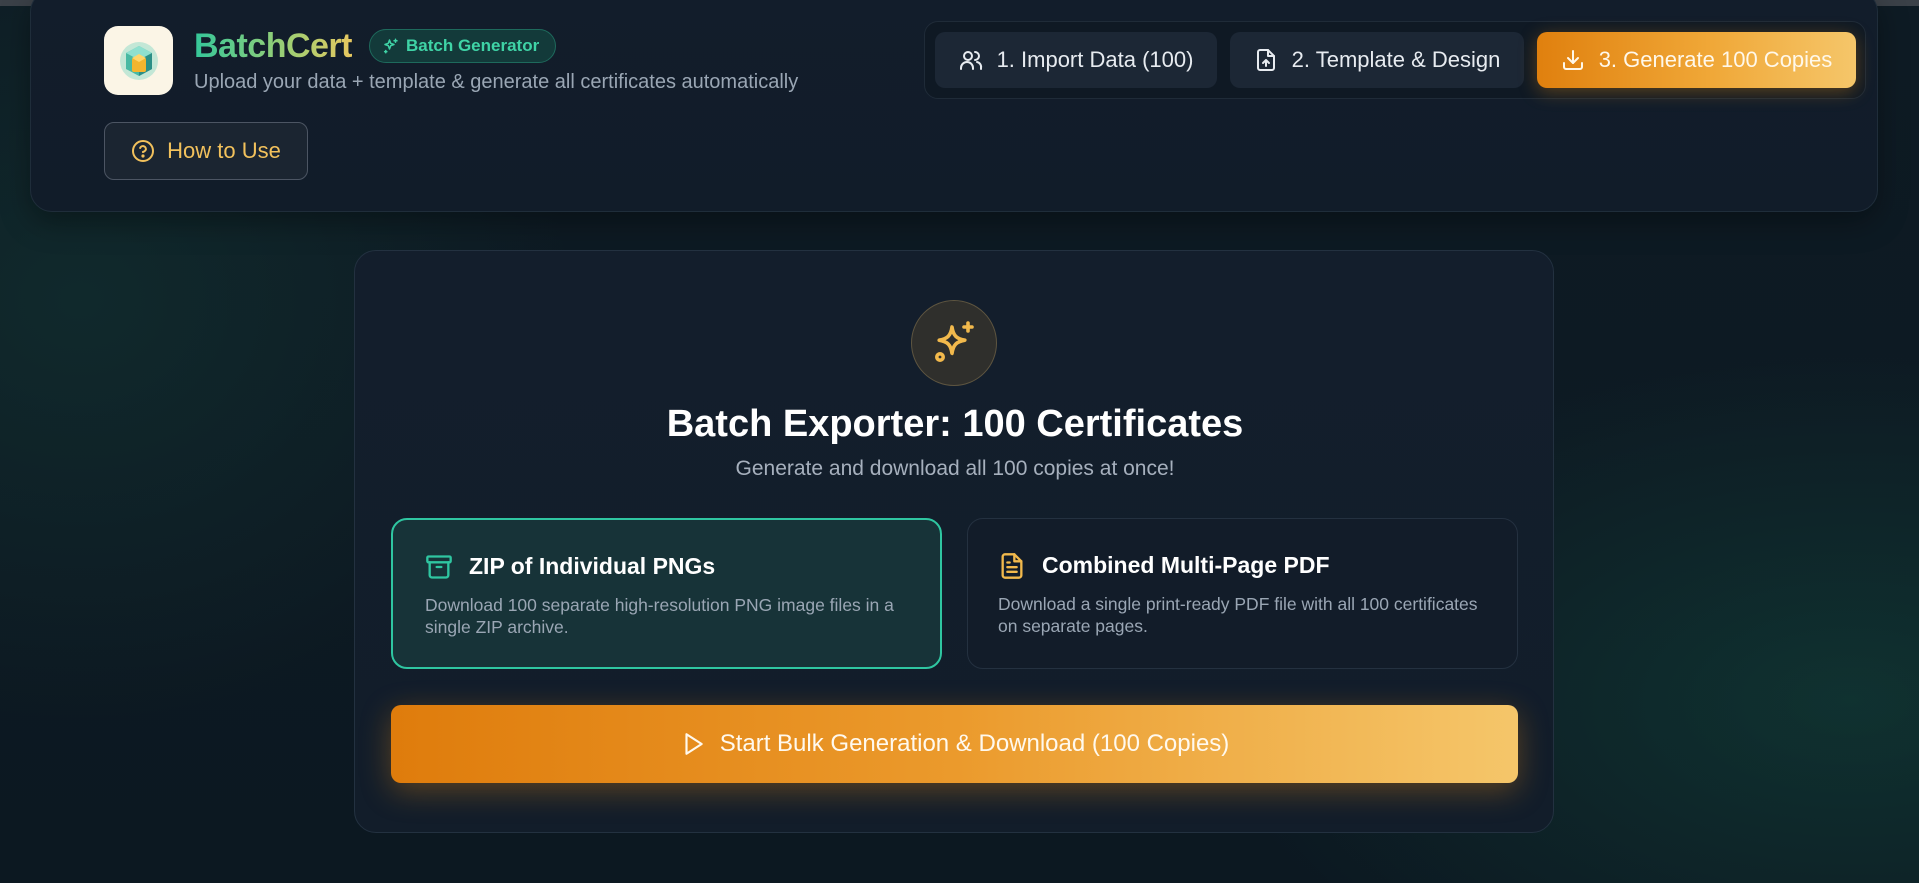 This screenshot has height=883, width=1919. I want to click on how-to-use-label: How to Use, so click(224, 150).